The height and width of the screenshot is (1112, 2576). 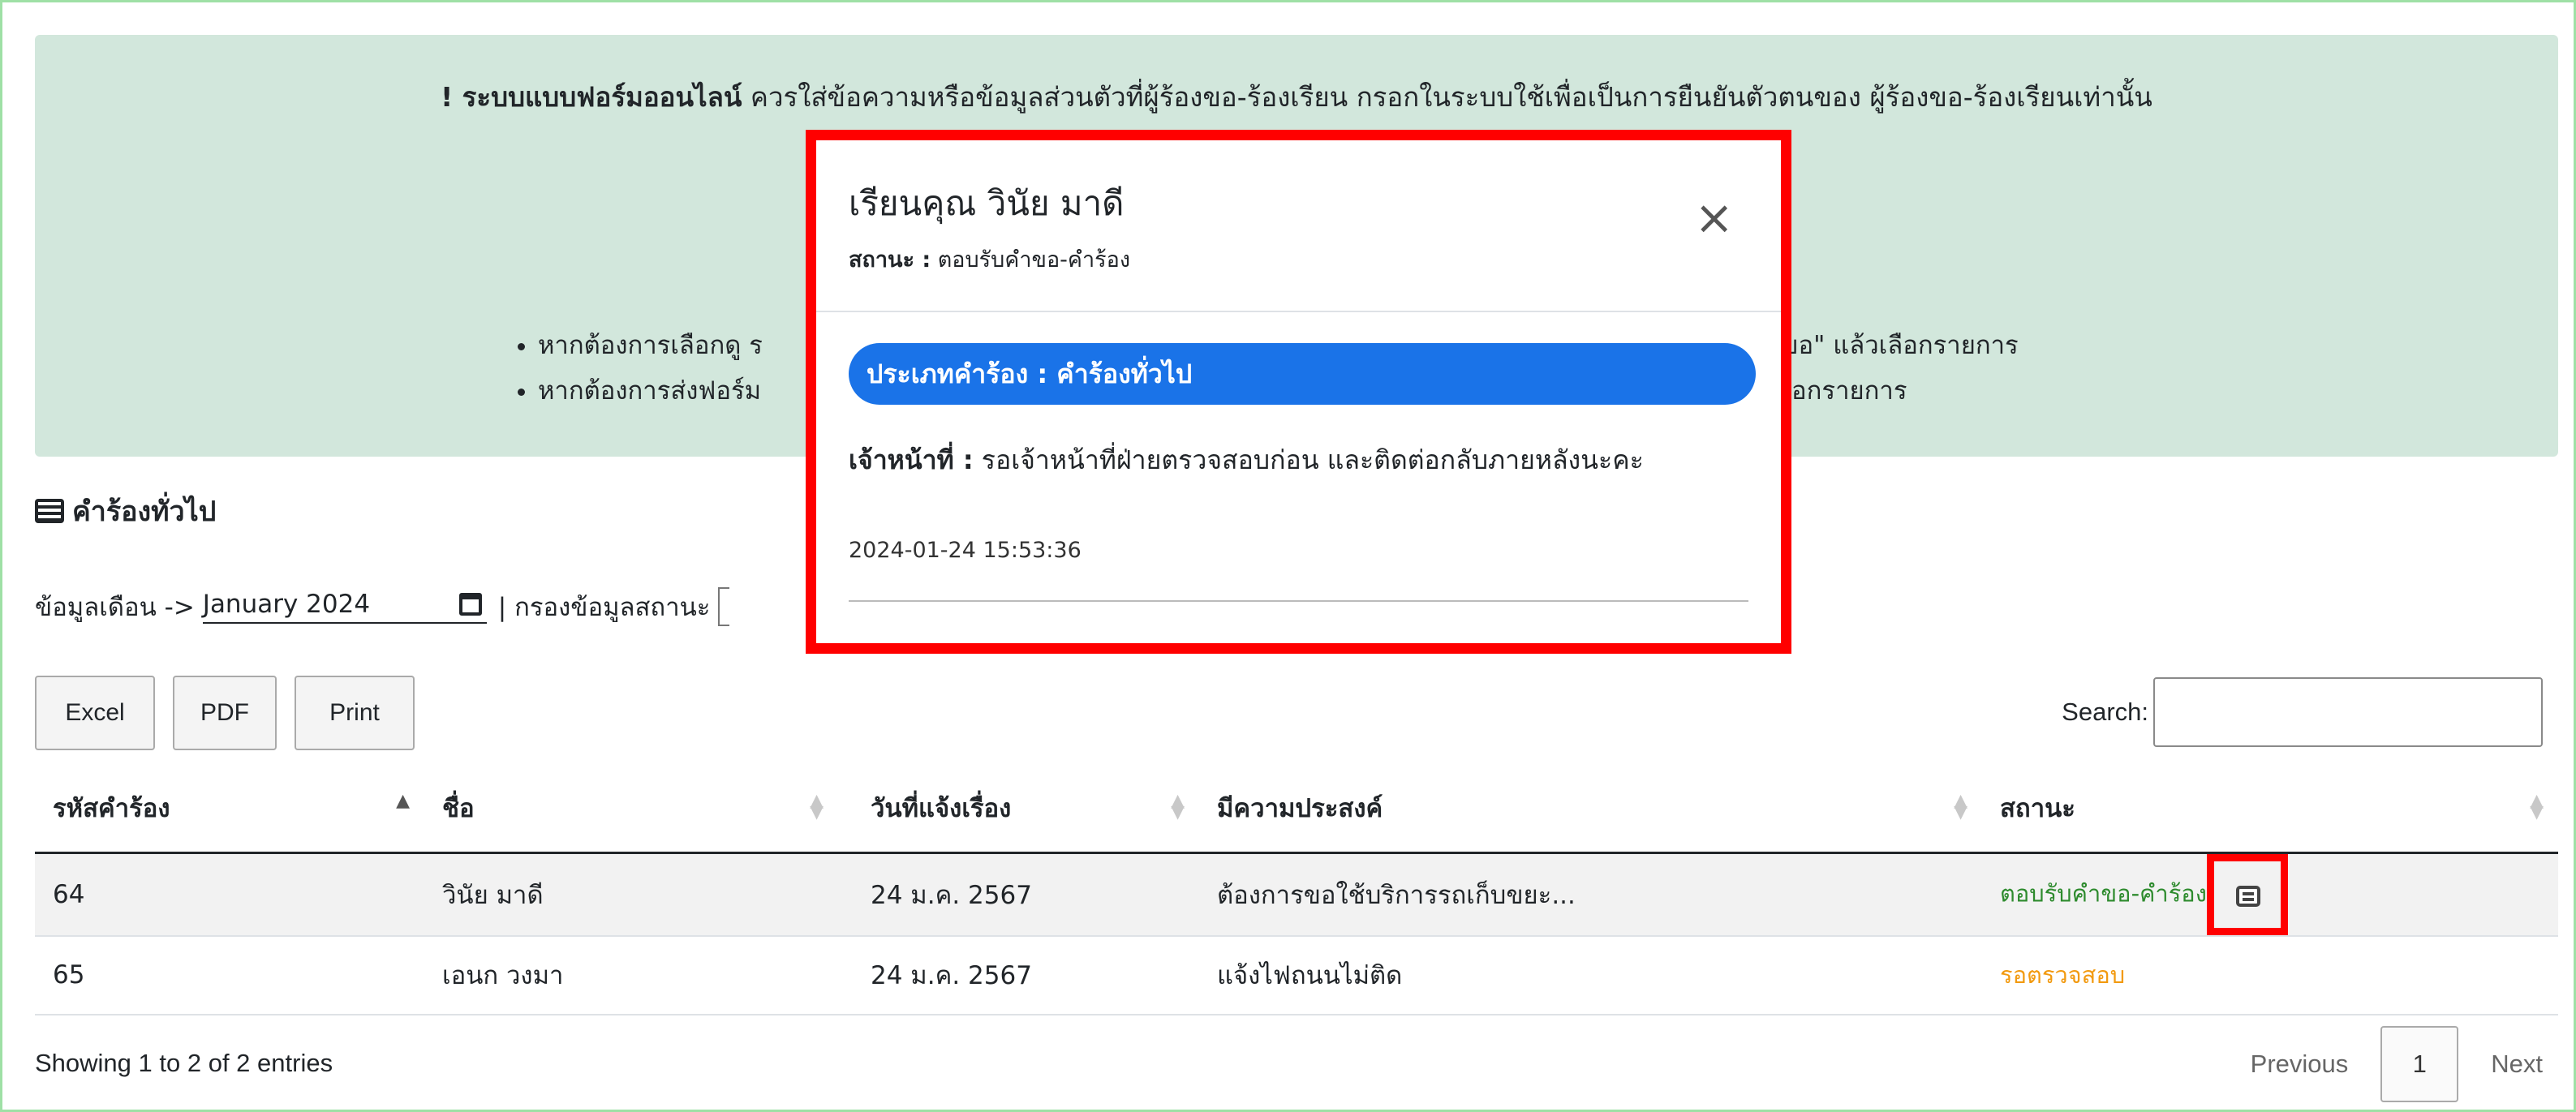 What do you see at coordinates (965, 550) in the screenshot?
I see `modal-timestamp: 2024-01-24 15:53:36` at bounding box center [965, 550].